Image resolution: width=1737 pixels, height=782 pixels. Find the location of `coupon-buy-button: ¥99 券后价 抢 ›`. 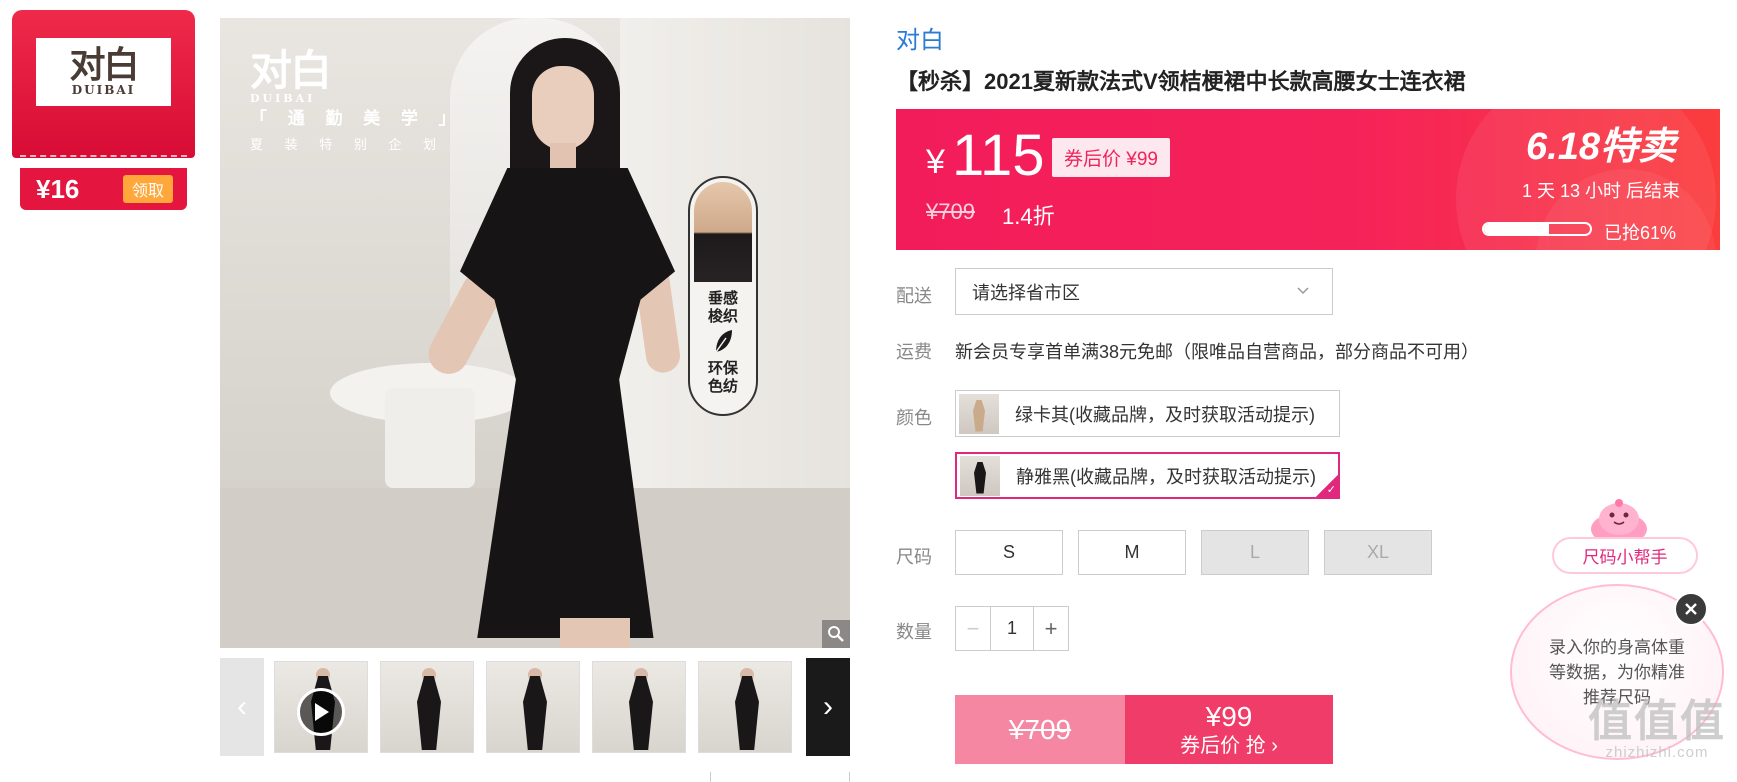

coupon-buy-button: ¥99 券后价 抢 › is located at coordinates (1229, 729).